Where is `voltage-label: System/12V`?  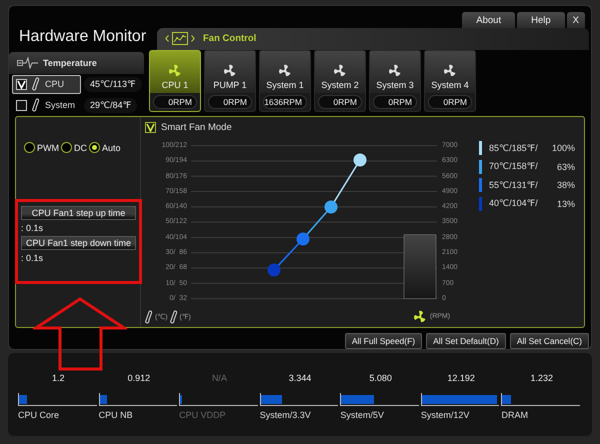
voltage-label: System/12V is located at coordinates (445, 415).